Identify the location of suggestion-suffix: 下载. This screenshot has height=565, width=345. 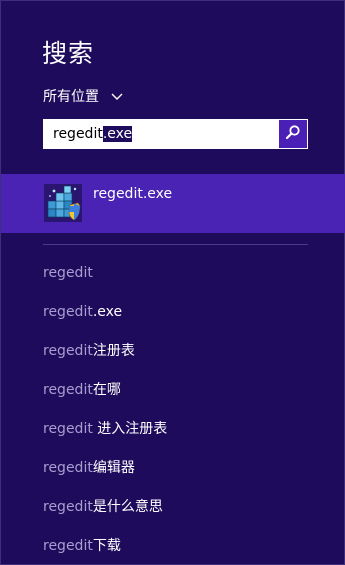
(106, 546).